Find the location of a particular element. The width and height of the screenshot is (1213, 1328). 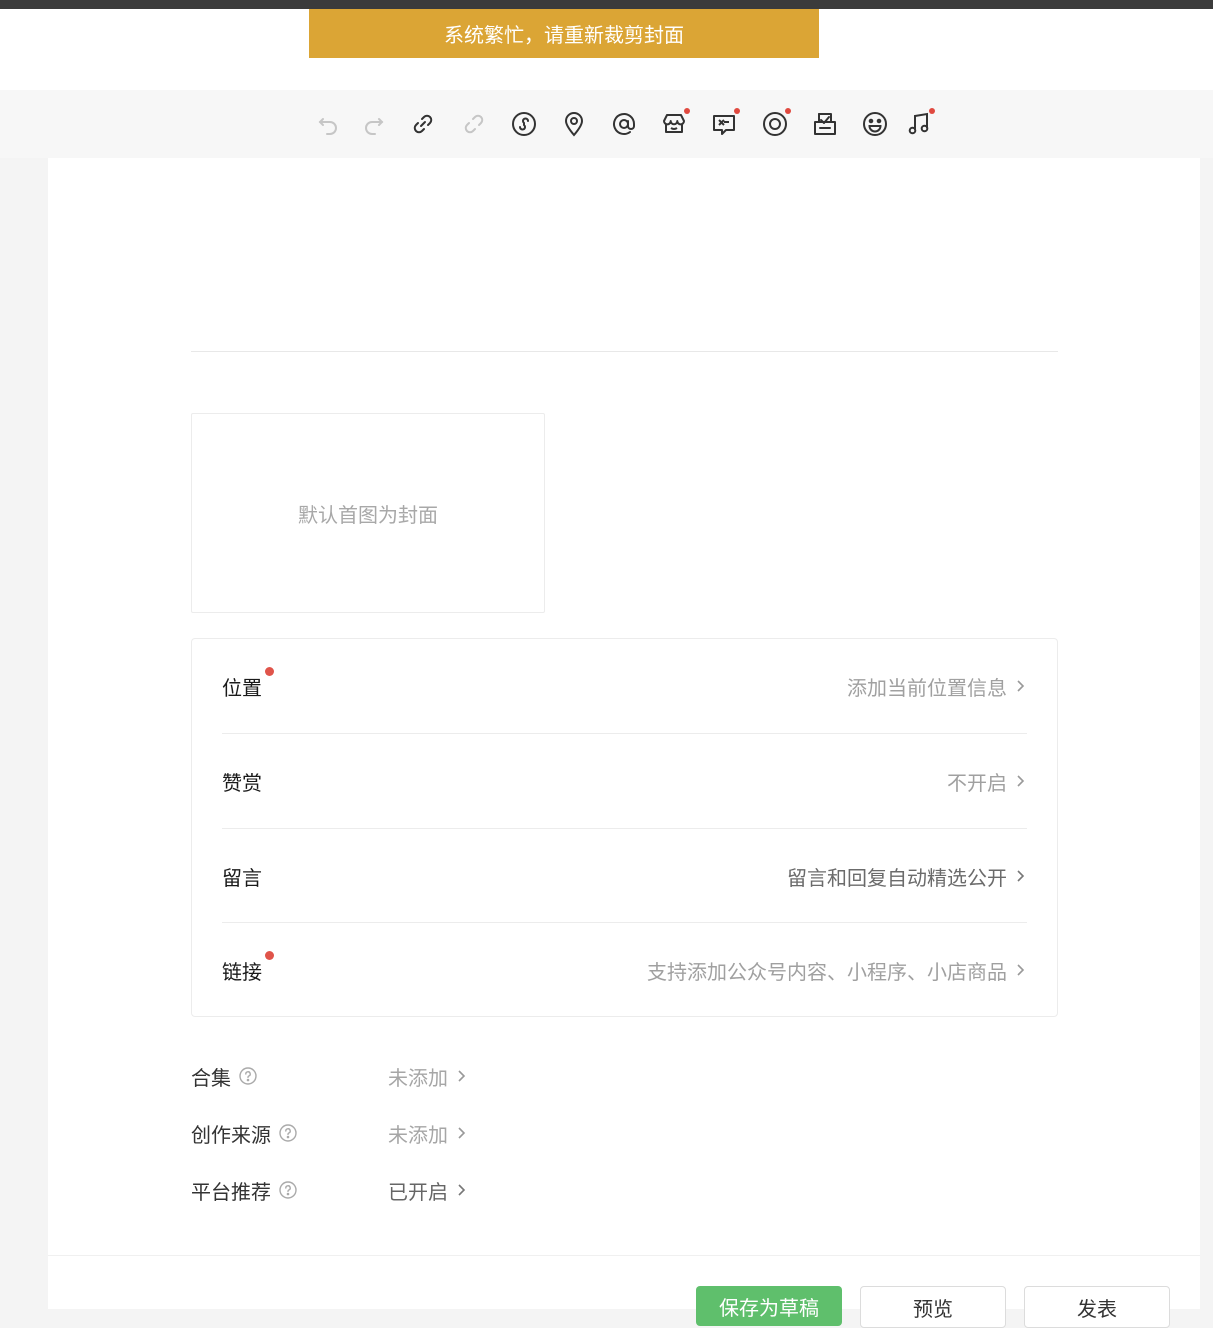

remove-link-button is located at coordinates (474, 124).